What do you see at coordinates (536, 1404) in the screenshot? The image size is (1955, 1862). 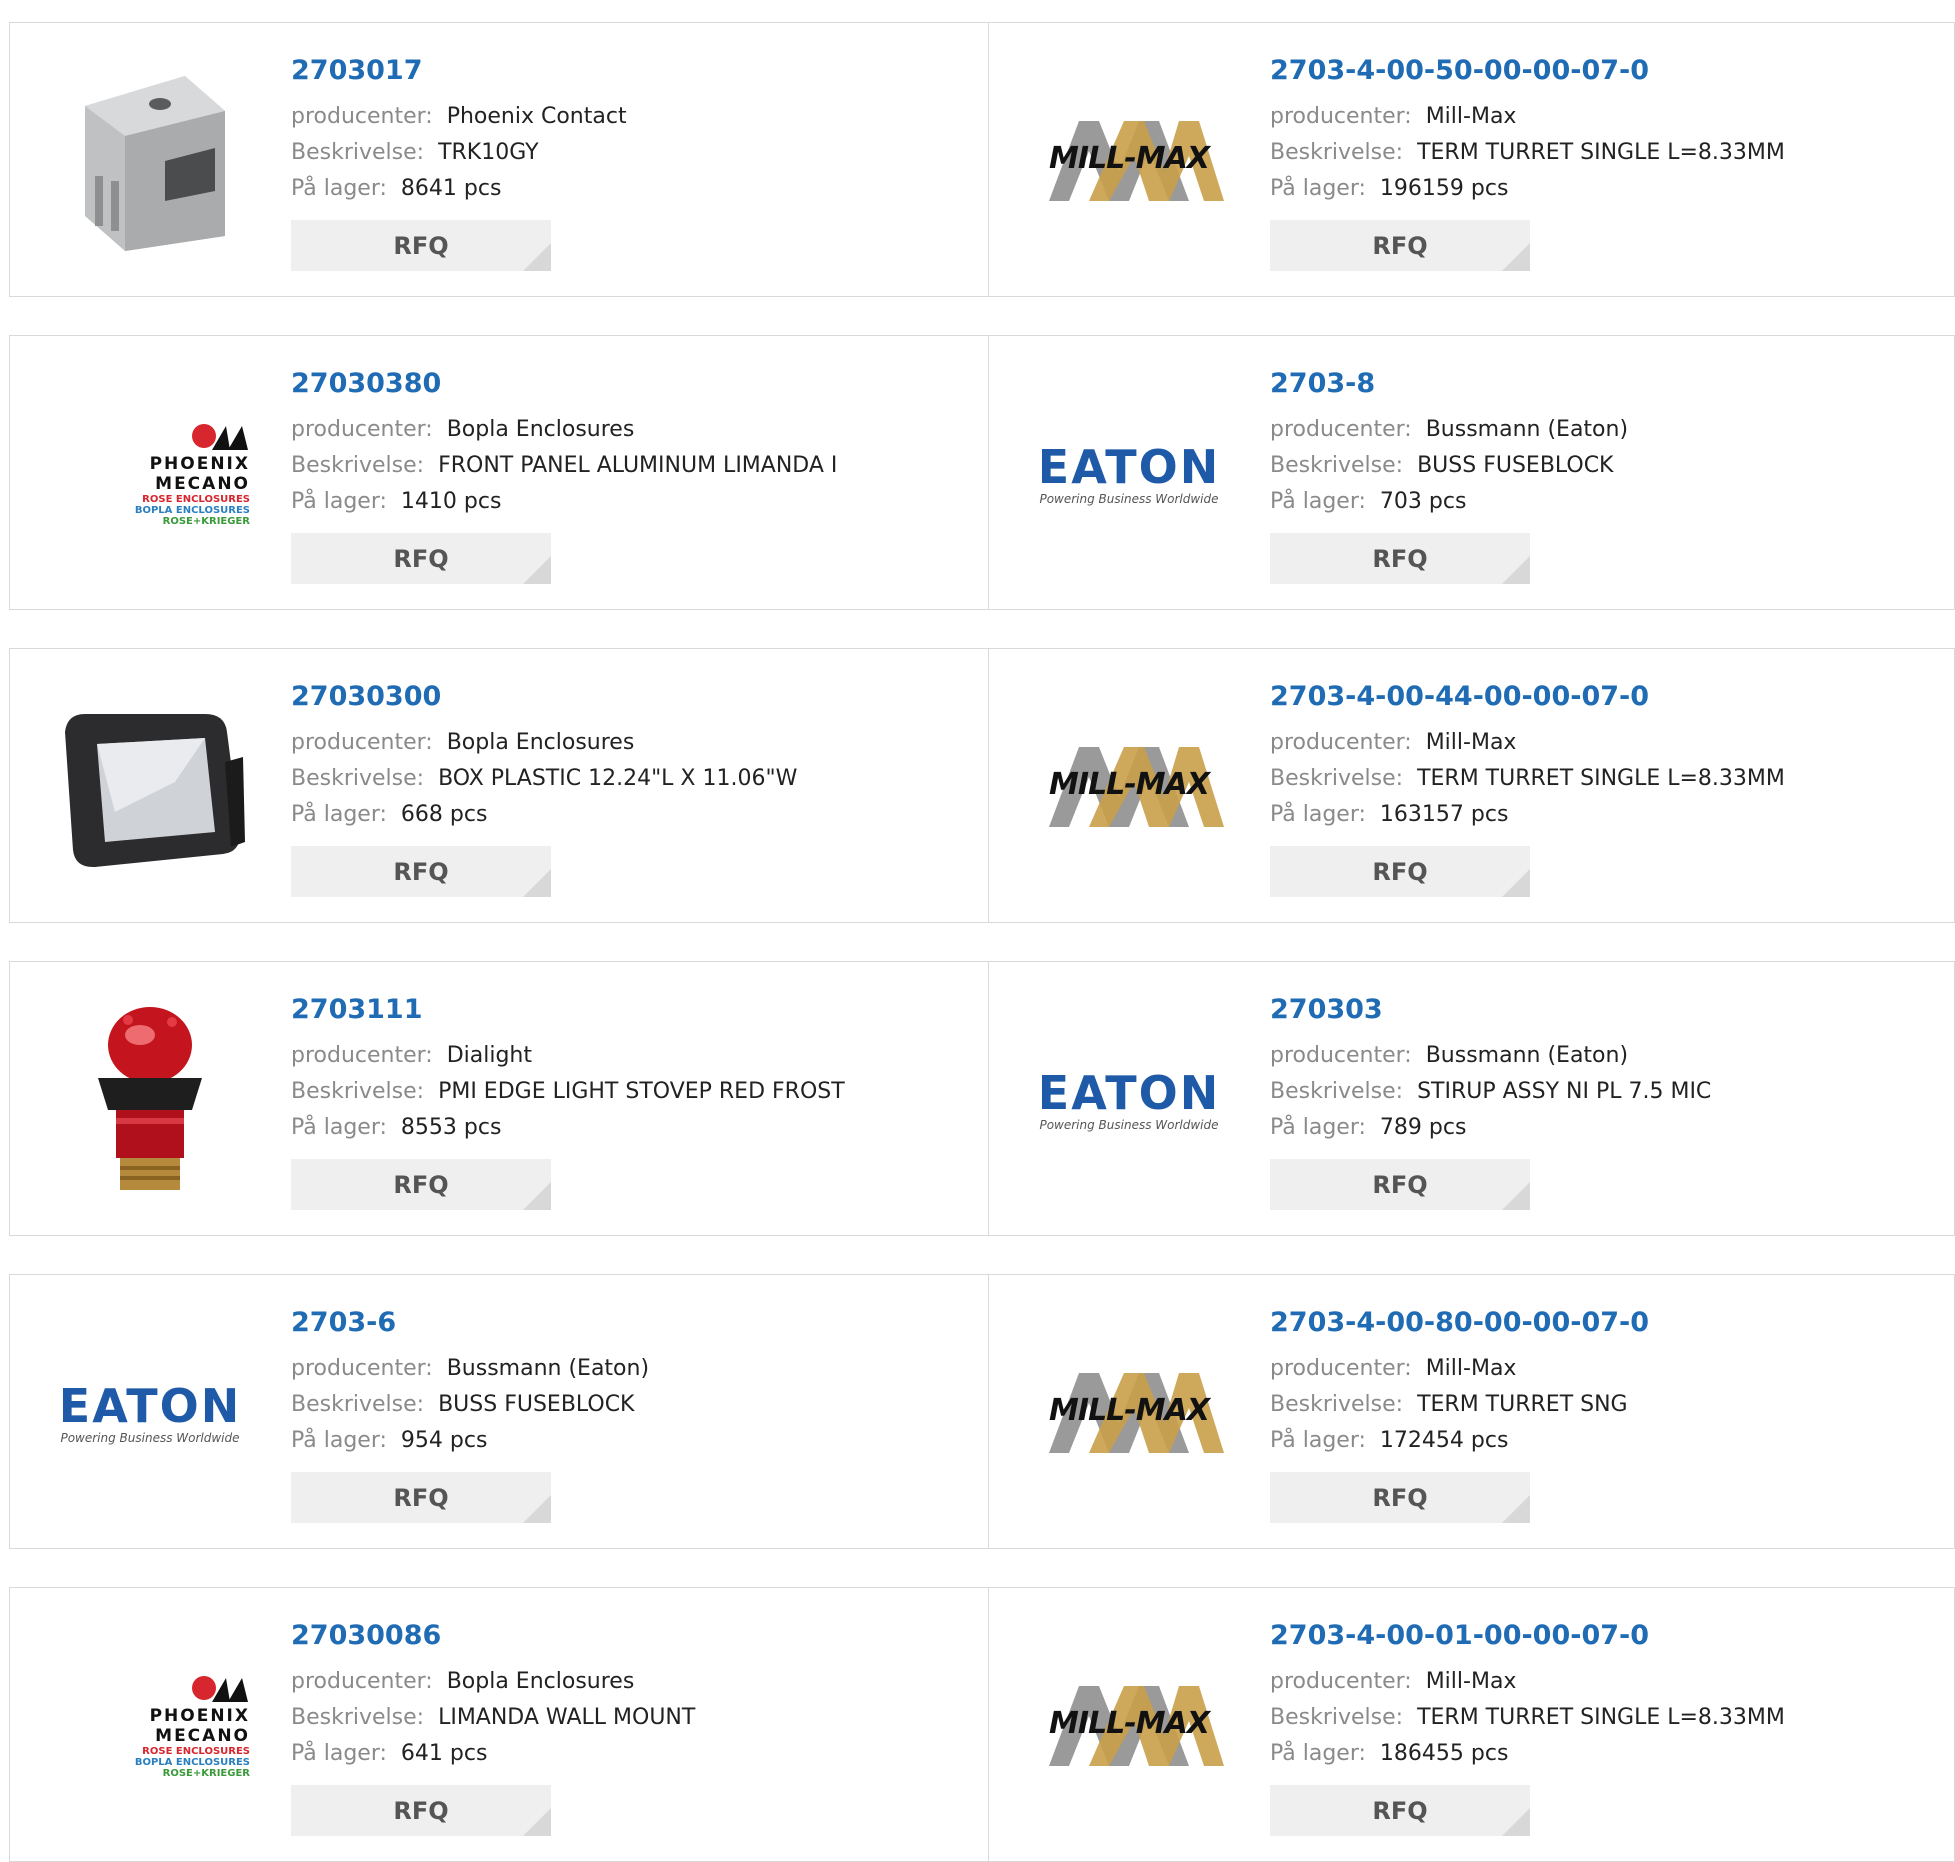 I see `description-value: BUSS FUSEBLOCK` at bounding box center [536, 1404].